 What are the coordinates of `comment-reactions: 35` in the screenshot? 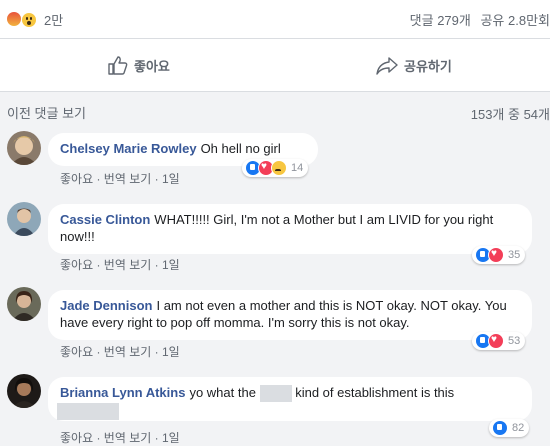 It's located at (499, 255).